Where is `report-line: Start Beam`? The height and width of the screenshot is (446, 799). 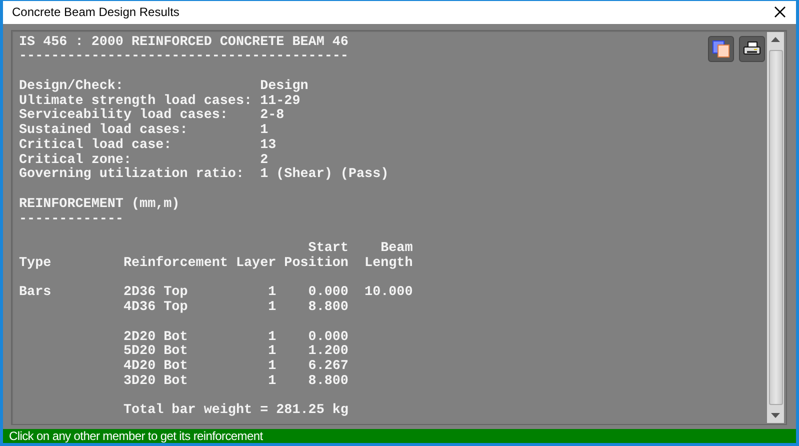 report-line: Start Beam is located at coordinates (360, 249).